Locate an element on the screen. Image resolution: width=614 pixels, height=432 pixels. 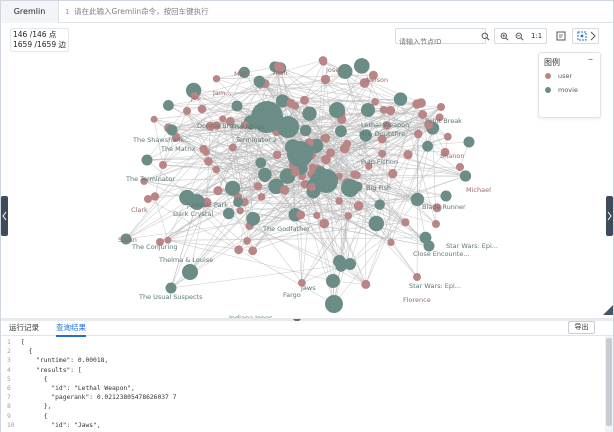
scrollbar-thumb is located at coordinates (609, 382).